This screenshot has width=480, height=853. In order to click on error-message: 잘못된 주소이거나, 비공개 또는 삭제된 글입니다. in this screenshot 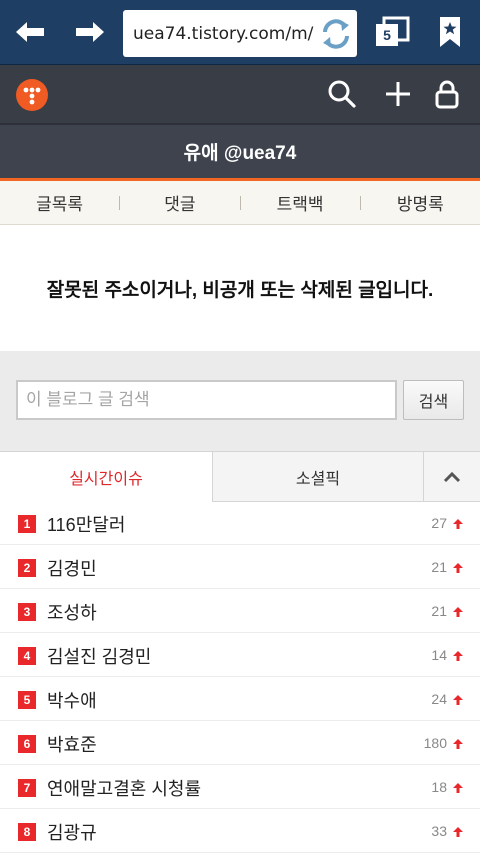, I will do `click(240, 290)`.